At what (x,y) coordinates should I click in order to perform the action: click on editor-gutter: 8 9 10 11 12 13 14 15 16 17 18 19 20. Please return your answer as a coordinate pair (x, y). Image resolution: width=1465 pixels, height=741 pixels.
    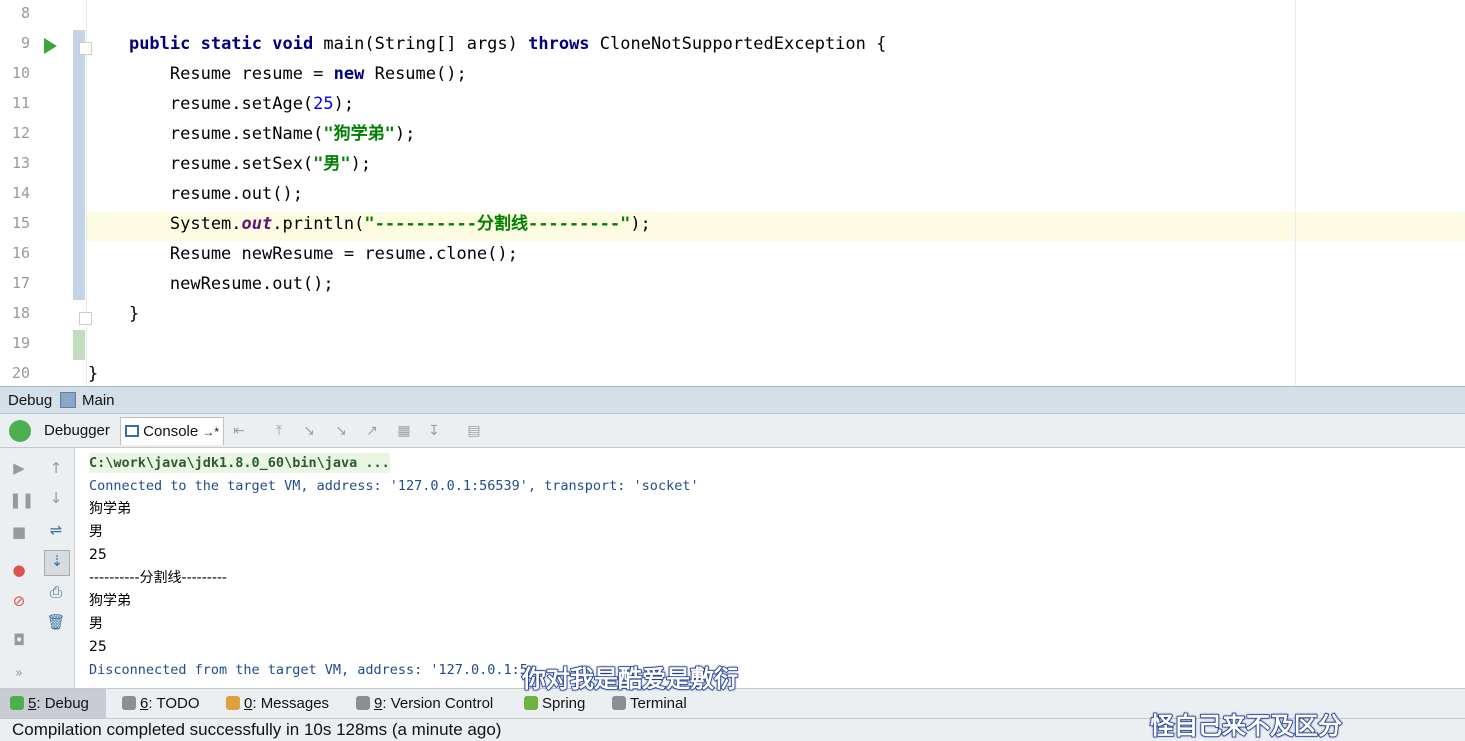
    Looking at the image, I should click on (46, 193).